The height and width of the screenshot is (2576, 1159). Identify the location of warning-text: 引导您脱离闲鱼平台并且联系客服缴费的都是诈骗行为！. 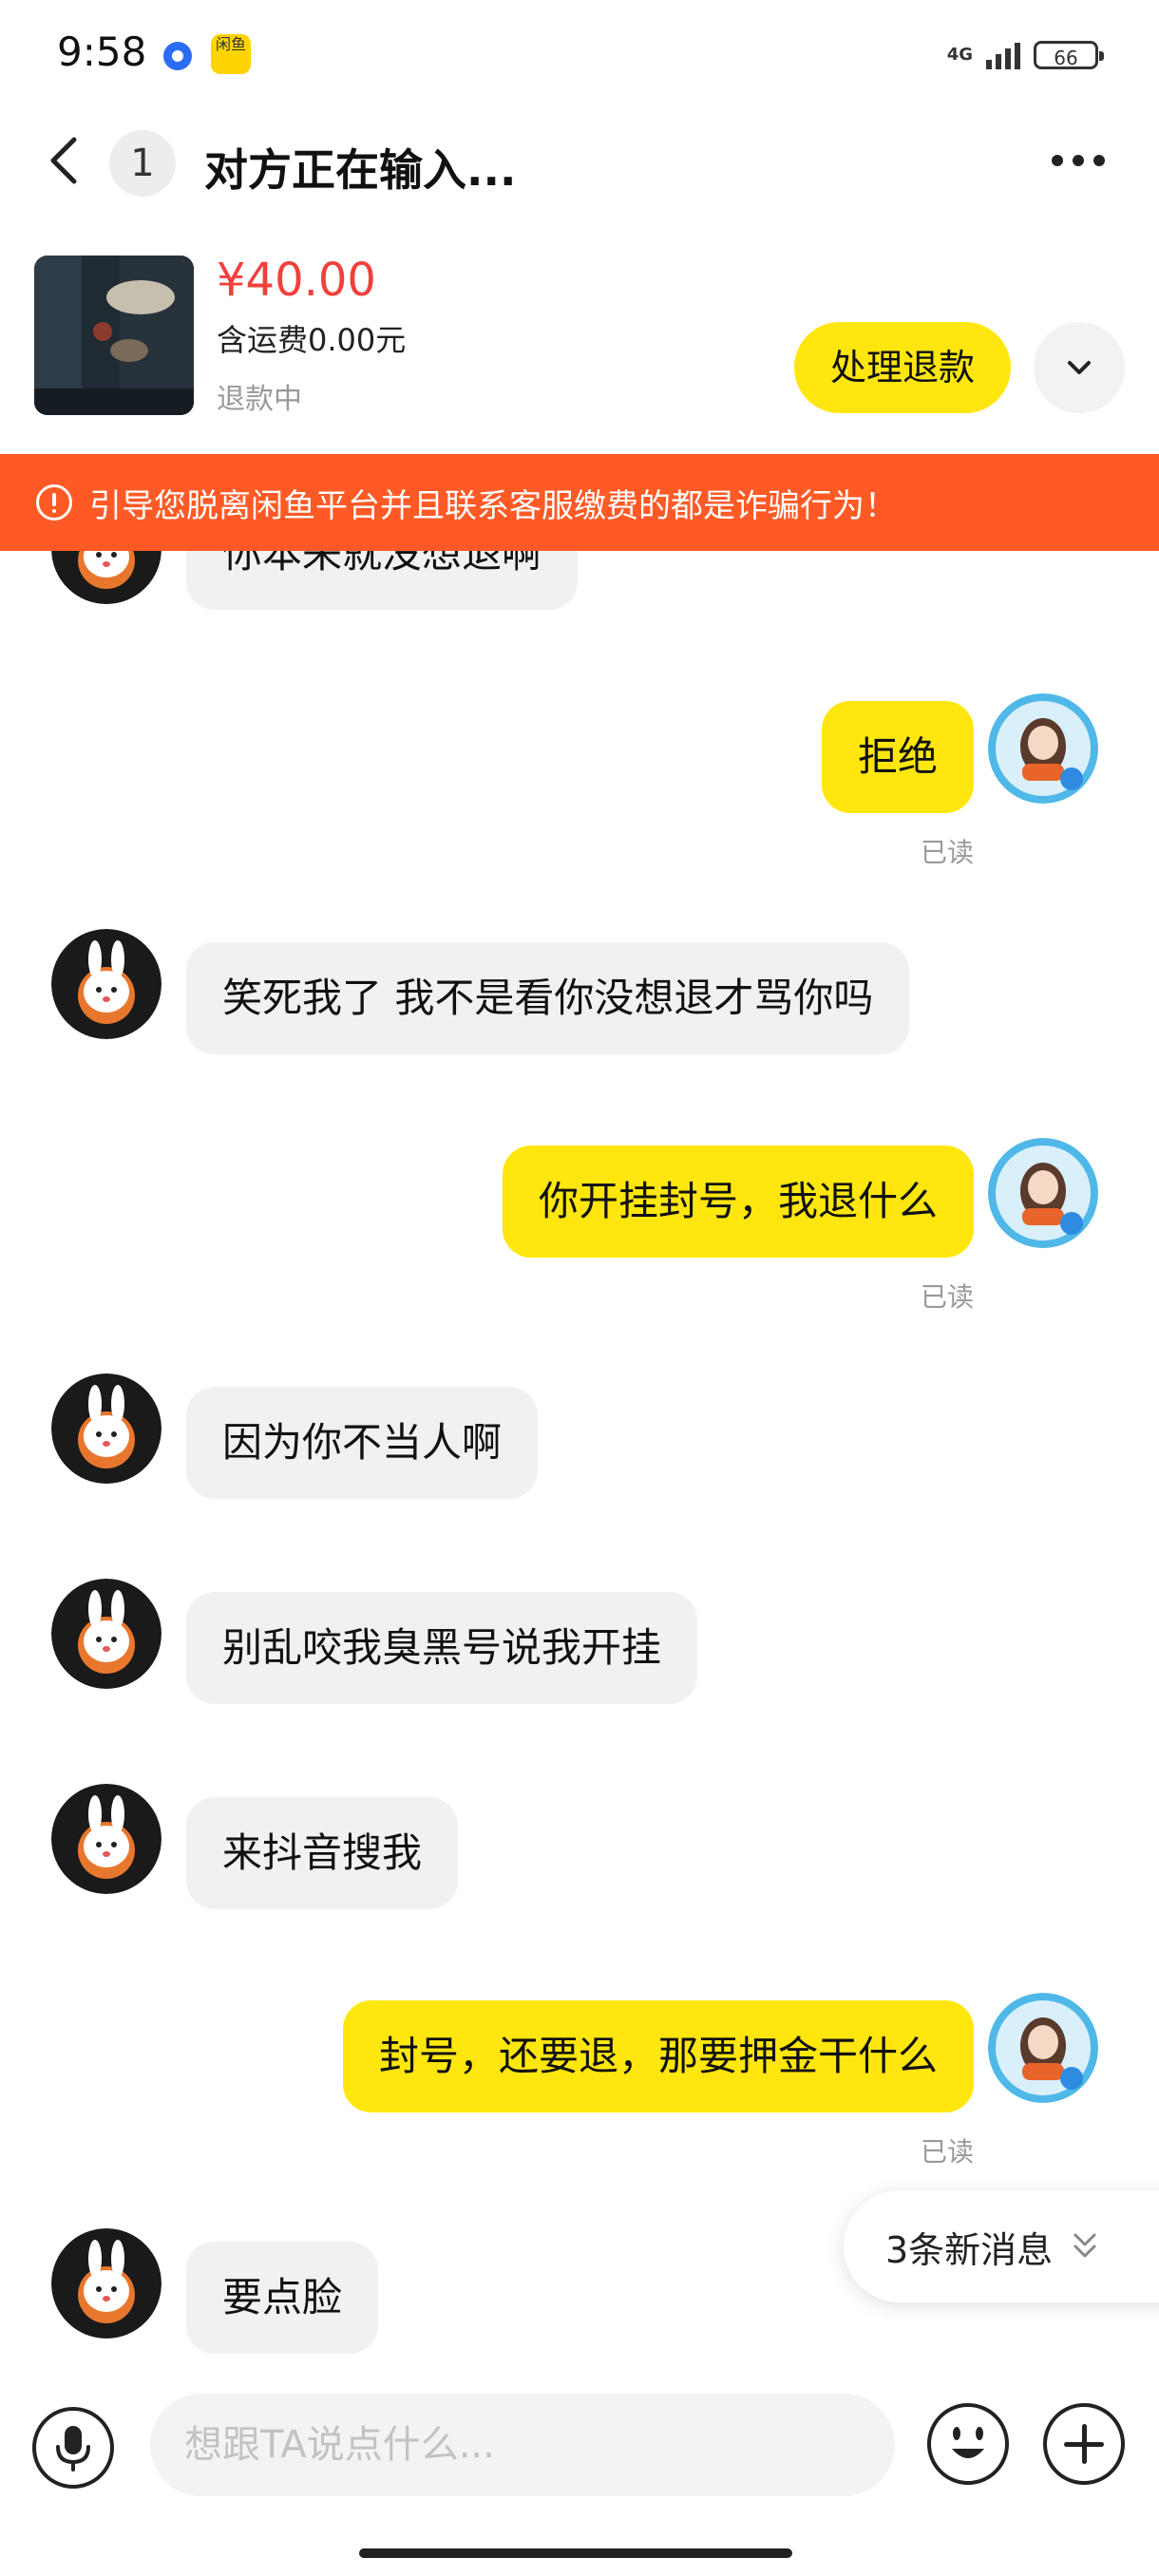
(493, 506).